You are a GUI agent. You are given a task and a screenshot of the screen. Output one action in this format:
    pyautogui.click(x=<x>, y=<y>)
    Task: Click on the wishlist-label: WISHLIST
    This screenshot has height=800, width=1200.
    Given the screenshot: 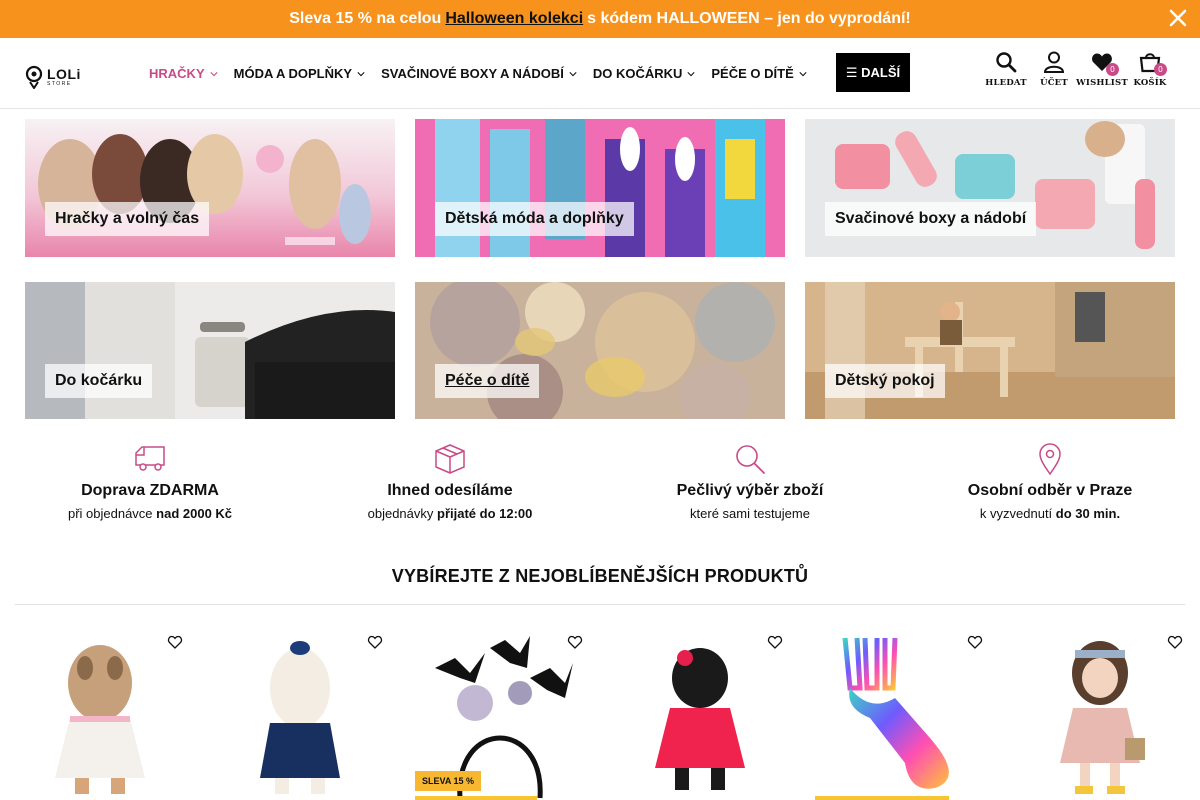 What is the action you would take?
    pyautogui.click(x=1102, y=83)
    